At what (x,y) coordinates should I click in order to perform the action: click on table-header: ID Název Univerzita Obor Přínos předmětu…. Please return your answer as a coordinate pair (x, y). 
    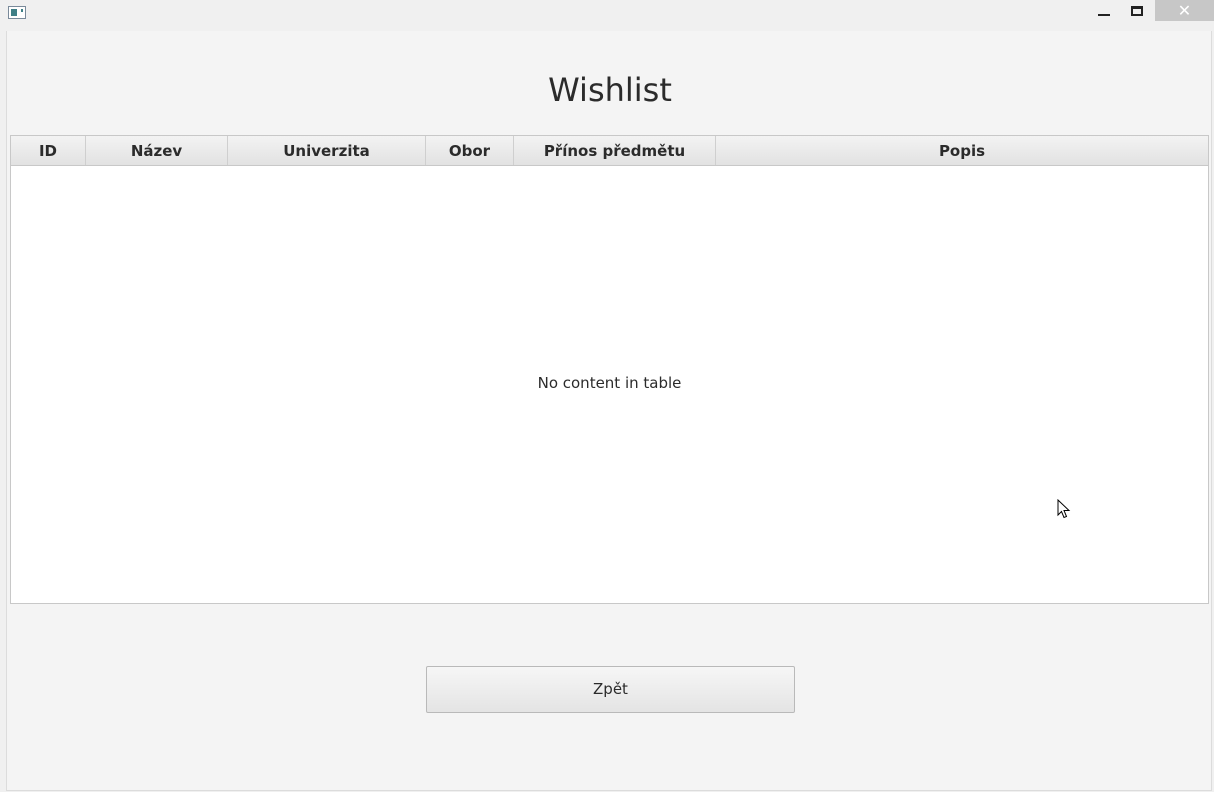
    Looking at the image, I should click on (609, 151).